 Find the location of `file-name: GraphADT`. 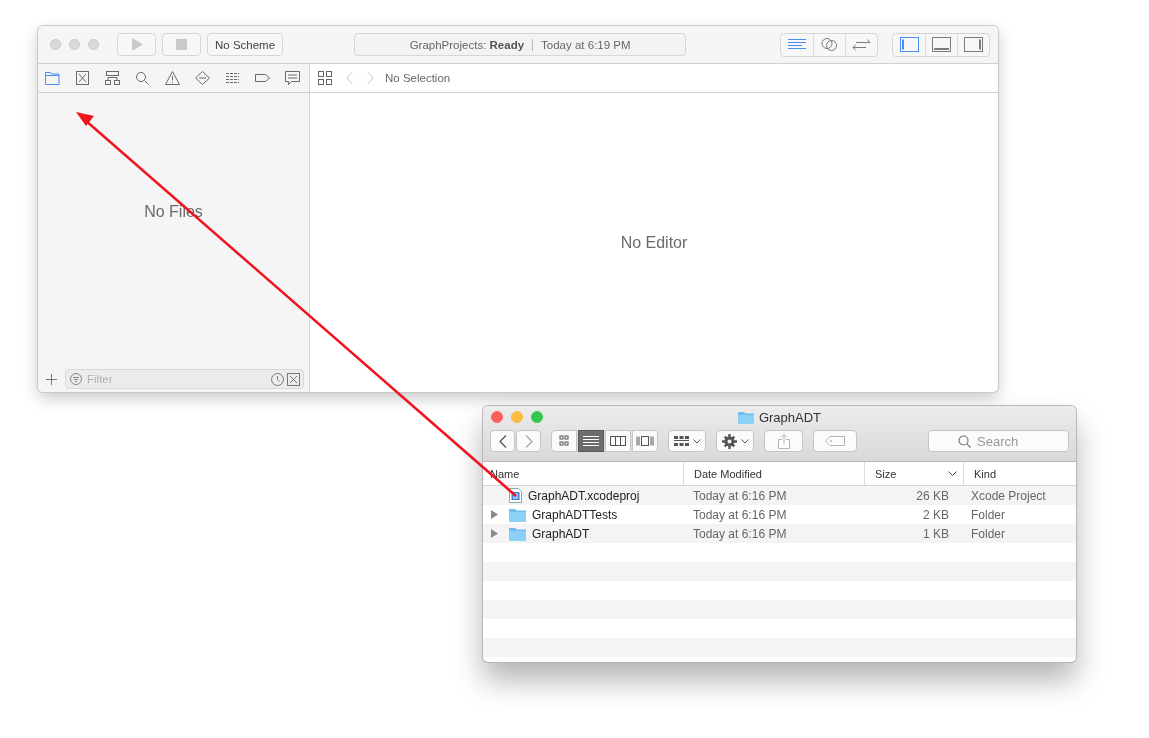

file-name: GraphADT is located at coordinates (561, 533).